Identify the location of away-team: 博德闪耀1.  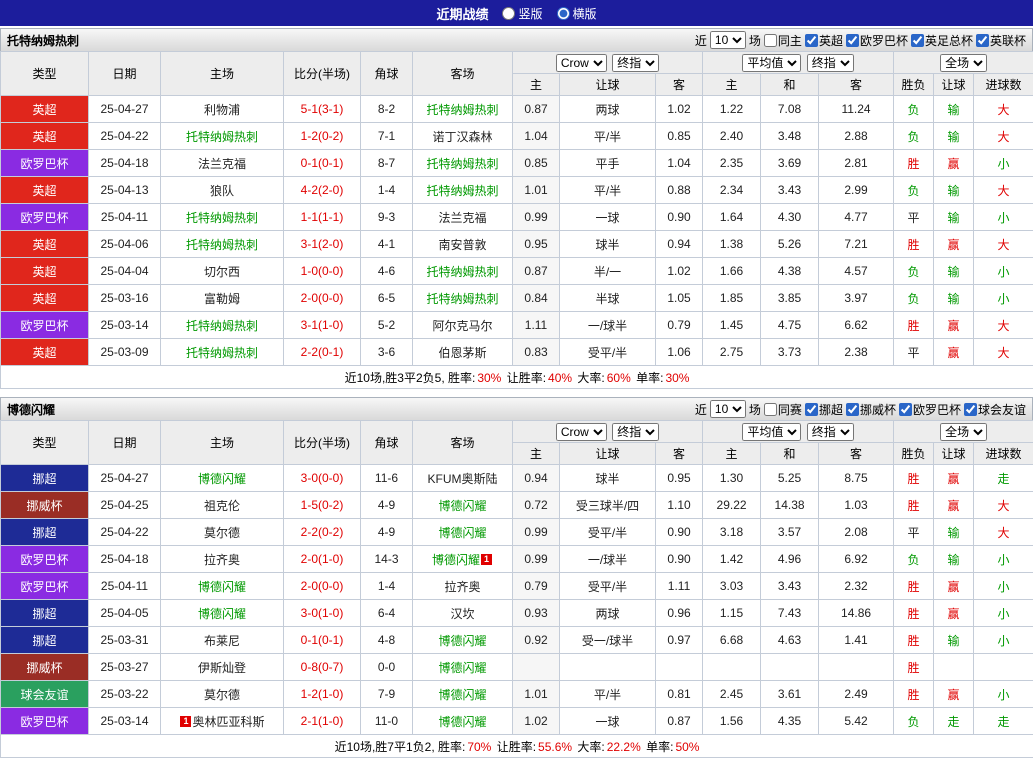
(463, 559).